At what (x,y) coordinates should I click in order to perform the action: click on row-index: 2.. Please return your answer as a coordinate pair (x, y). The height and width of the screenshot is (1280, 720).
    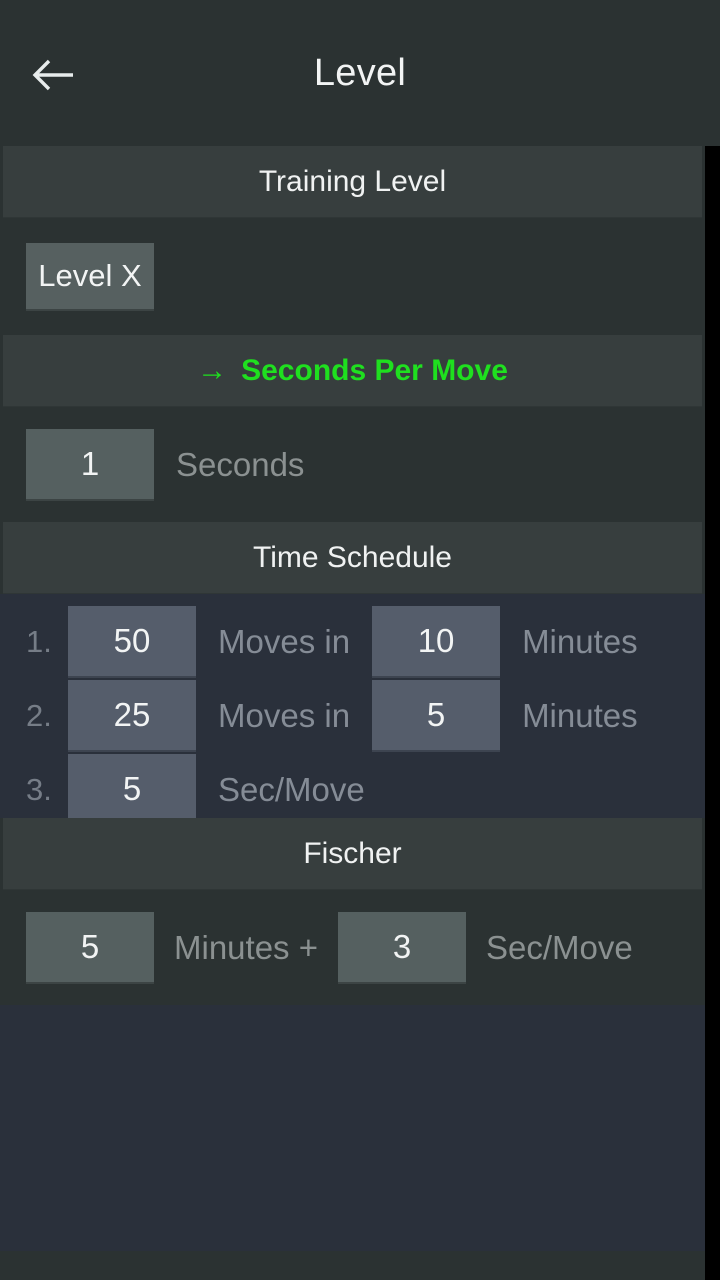
    Looking at the image, I should click on (39, 715).